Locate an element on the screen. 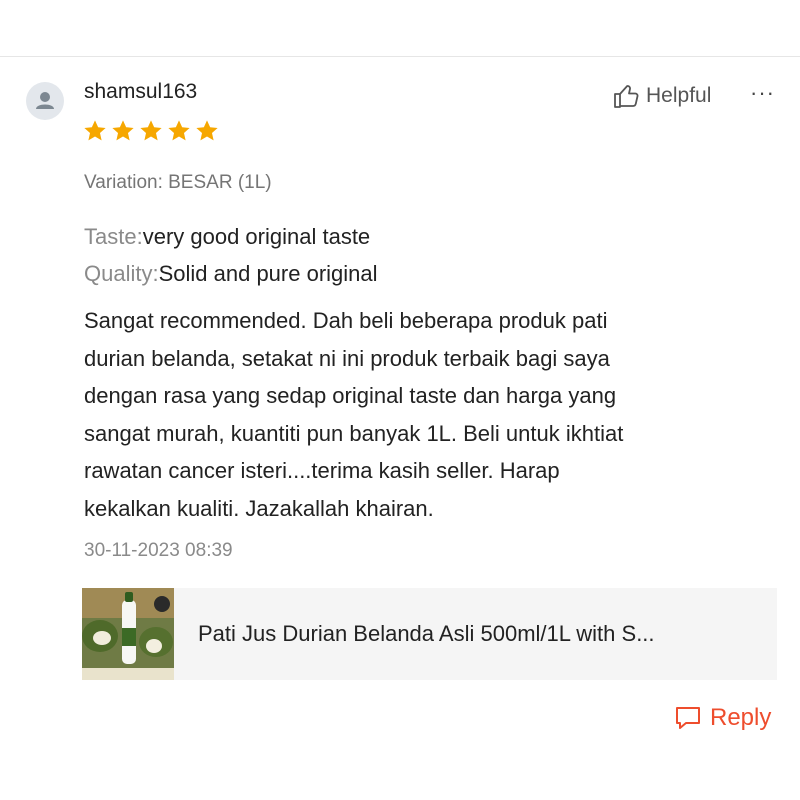 The image size is (800, 800). attribute-quality: Quality:Solid and pure original is located at coordinates (231, 274).